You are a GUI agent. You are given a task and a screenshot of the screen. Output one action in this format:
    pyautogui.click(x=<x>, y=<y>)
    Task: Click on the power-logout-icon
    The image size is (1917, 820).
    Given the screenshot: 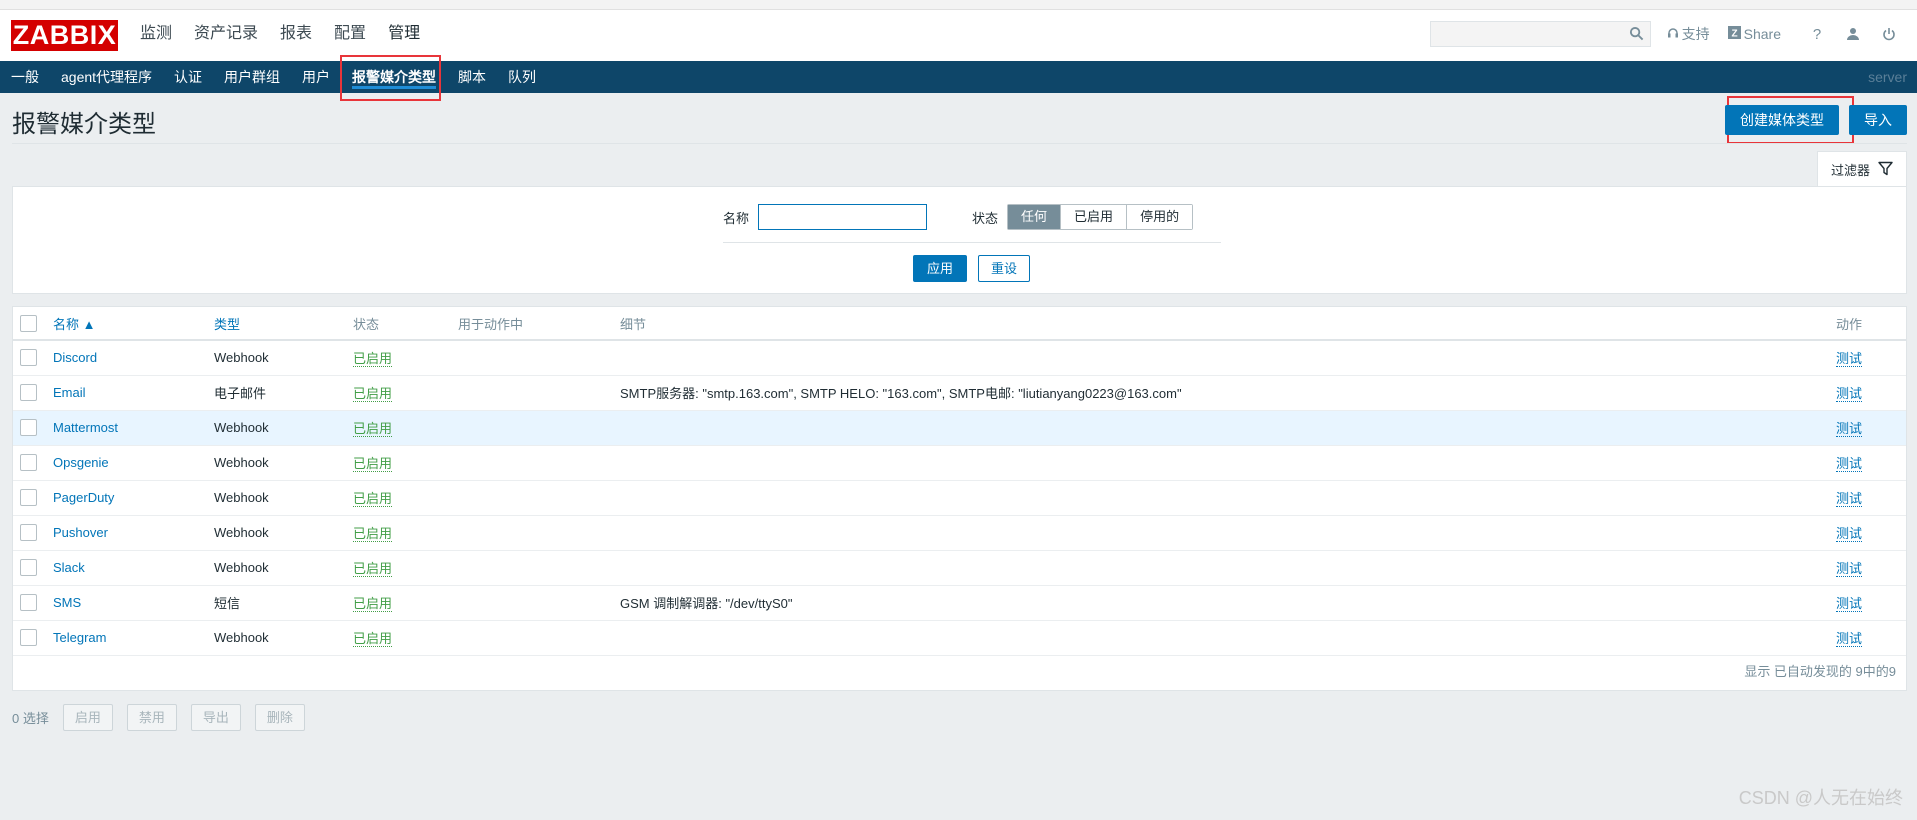 What is the action you would take?
    pyautogui.click(x=1889, y=34)
    